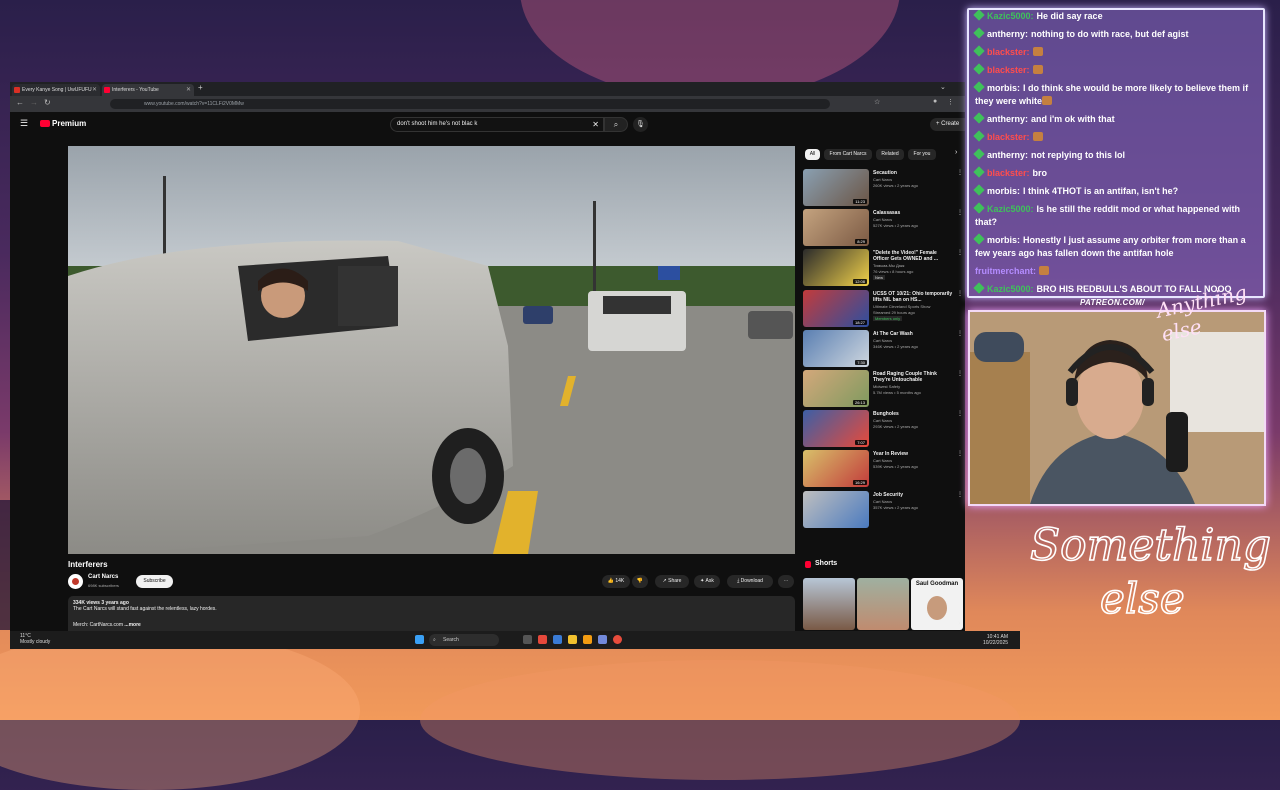  Describe the element at coordinates (602, 639) in the screenshot. I see `discord-icon` at that location.